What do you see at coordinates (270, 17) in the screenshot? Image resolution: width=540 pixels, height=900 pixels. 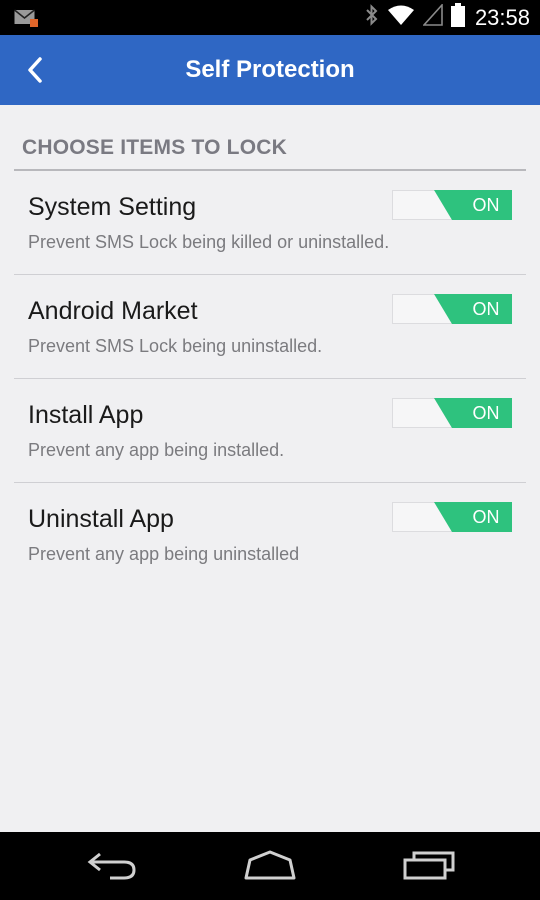 I see `status-bar: 23:58` at bounding box center [270, 17].